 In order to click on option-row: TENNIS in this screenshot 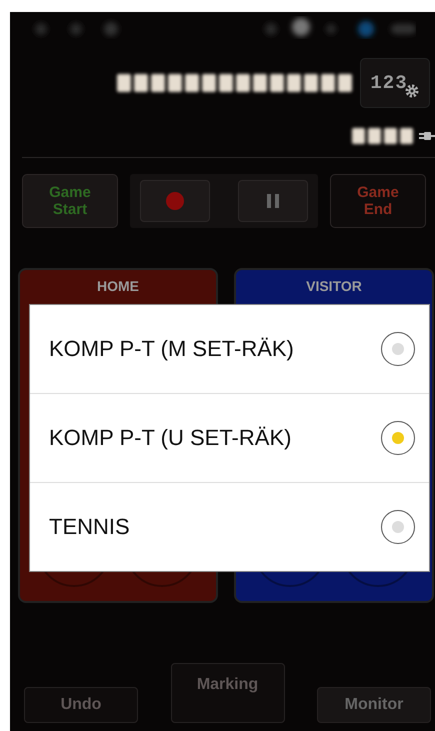, I will do `click(229, 526)`.